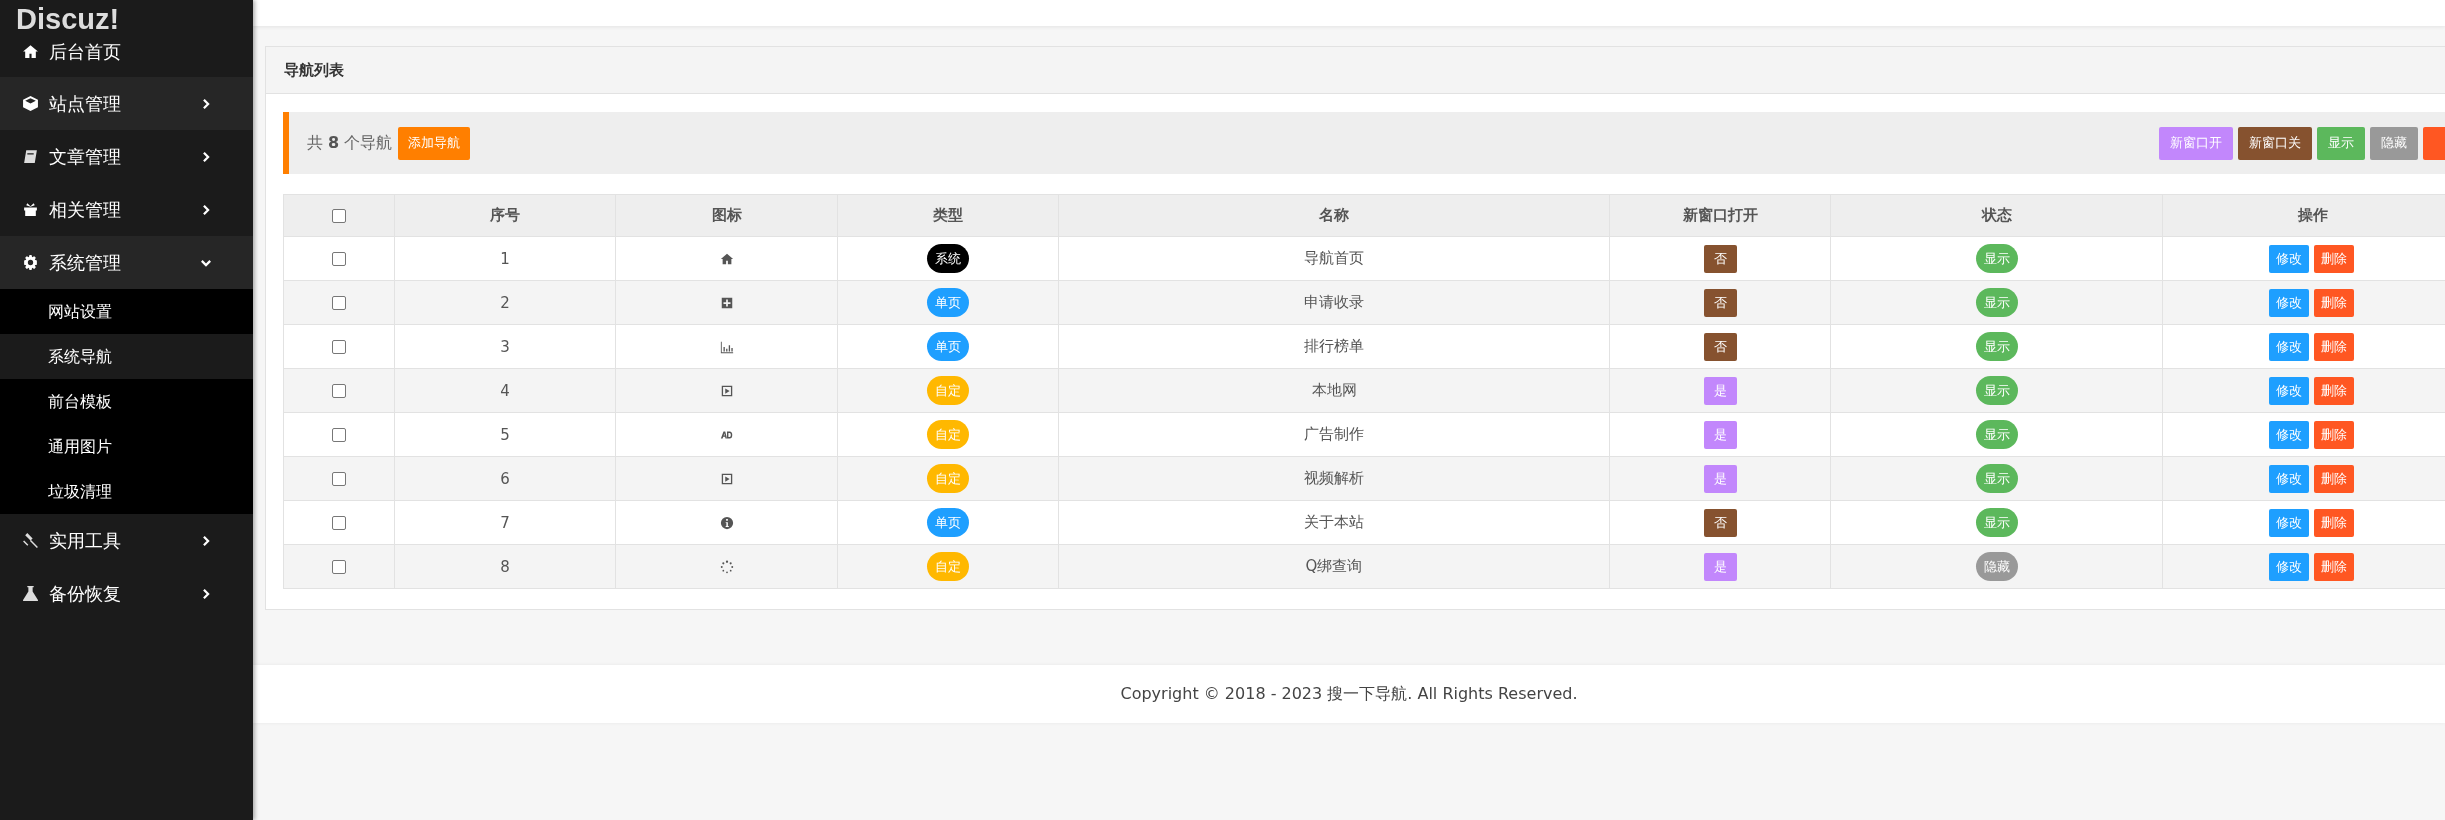  What do you see at coordinates (505, 215) in the screenshot?
I see `column-header: 序号` at bounding box center [505, 215].